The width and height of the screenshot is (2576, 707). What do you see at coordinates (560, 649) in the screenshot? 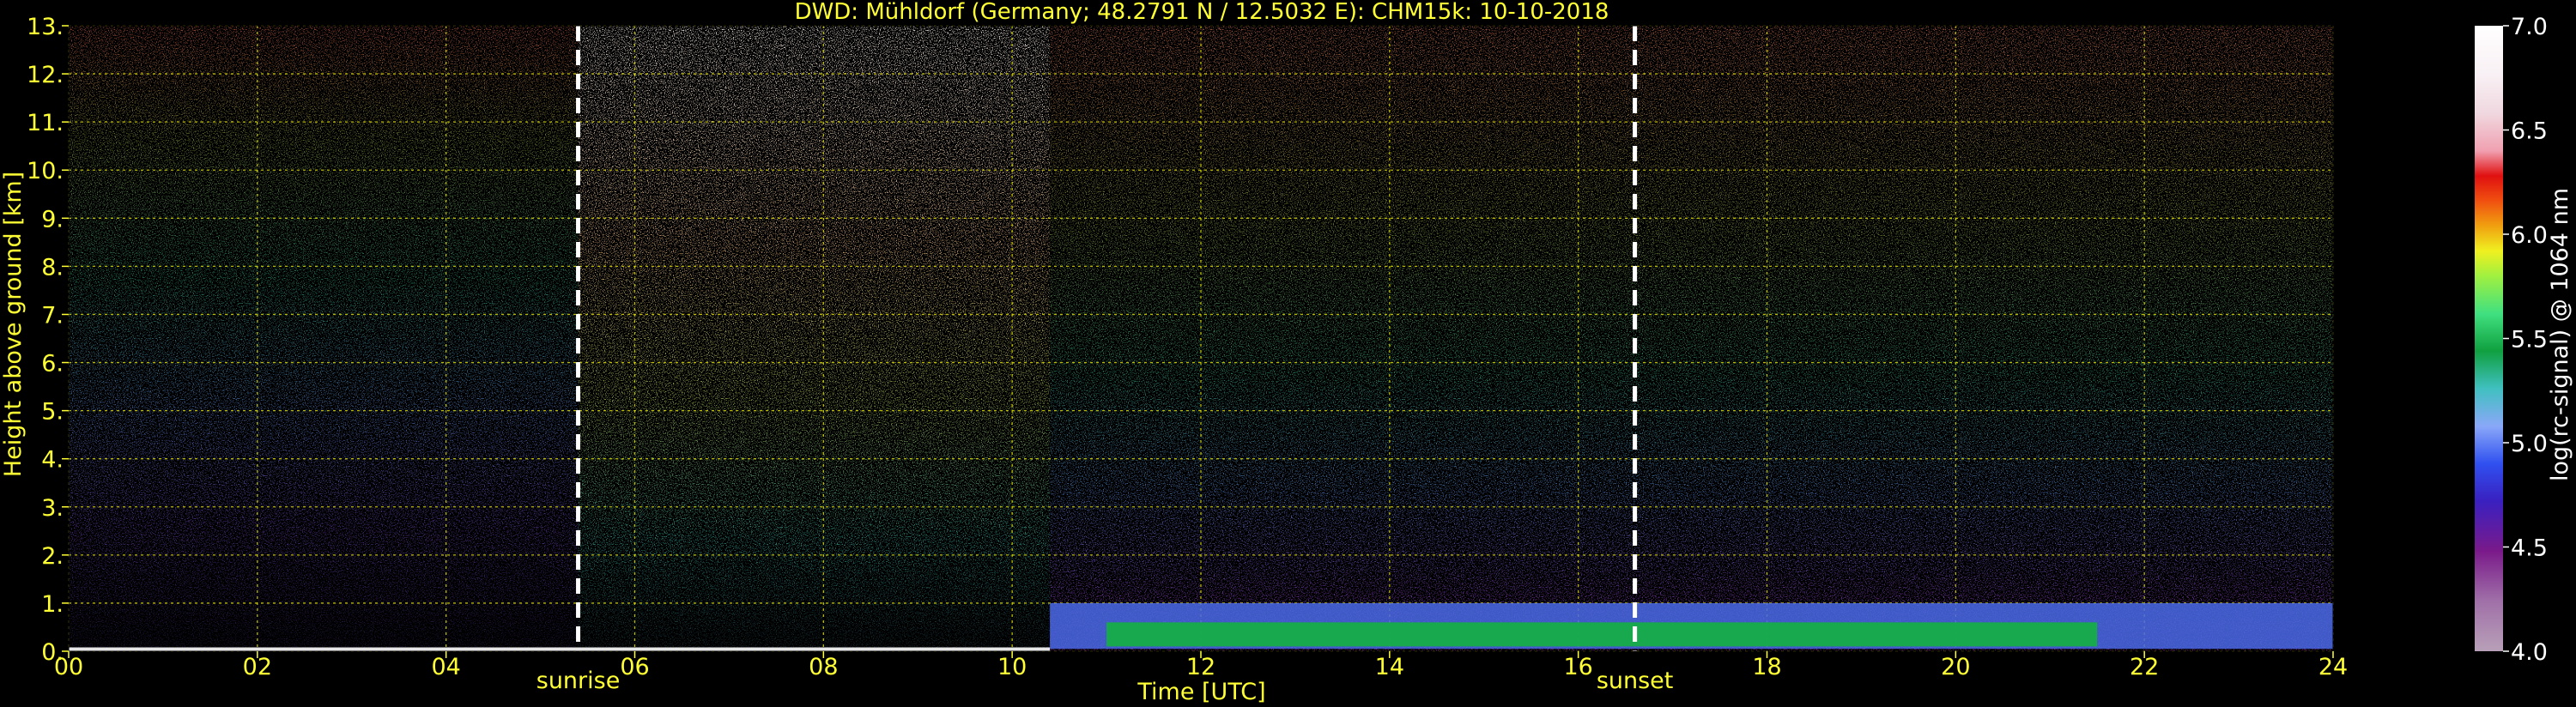
I see `ground-signal` at bounding box center [560, 649].